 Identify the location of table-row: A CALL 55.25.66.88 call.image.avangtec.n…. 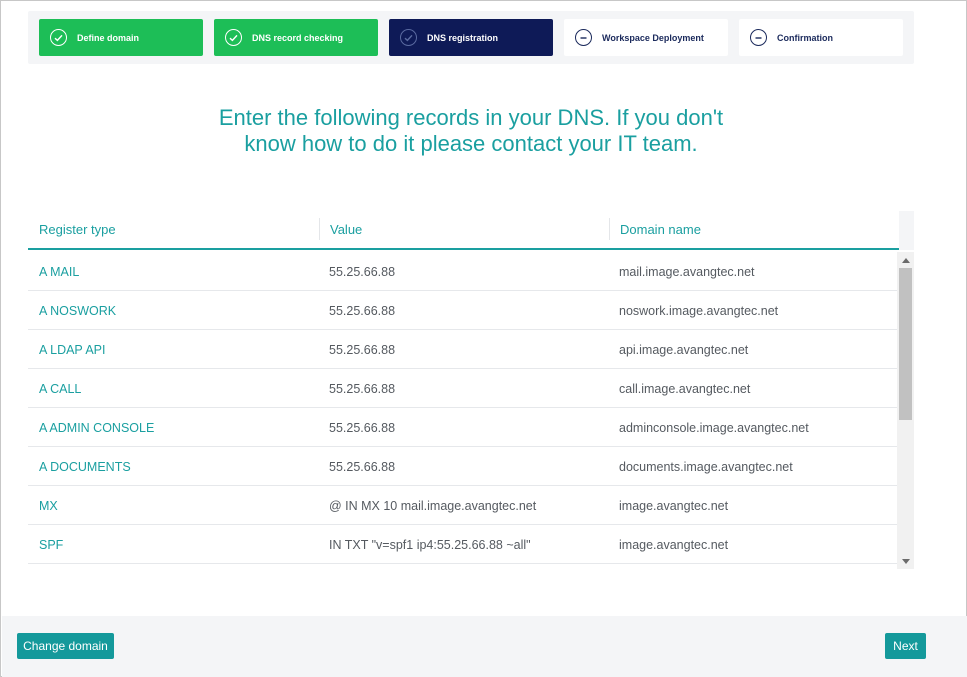
(463, 388).